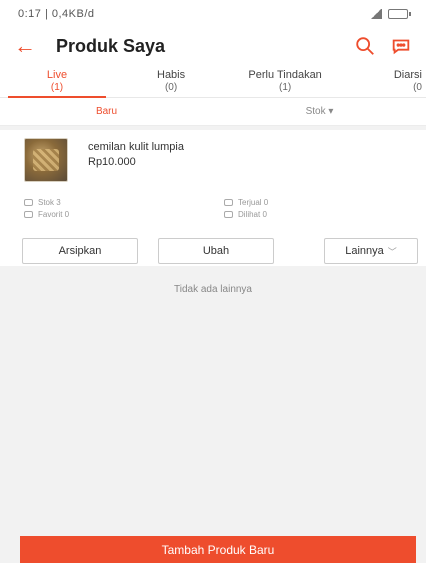 The height and width of the screenshot is (563, 426). Describe the element at coordinates (212, 289) in the screenshot. I see `no-more-items-text: Tidak ada lainnya` at that location.